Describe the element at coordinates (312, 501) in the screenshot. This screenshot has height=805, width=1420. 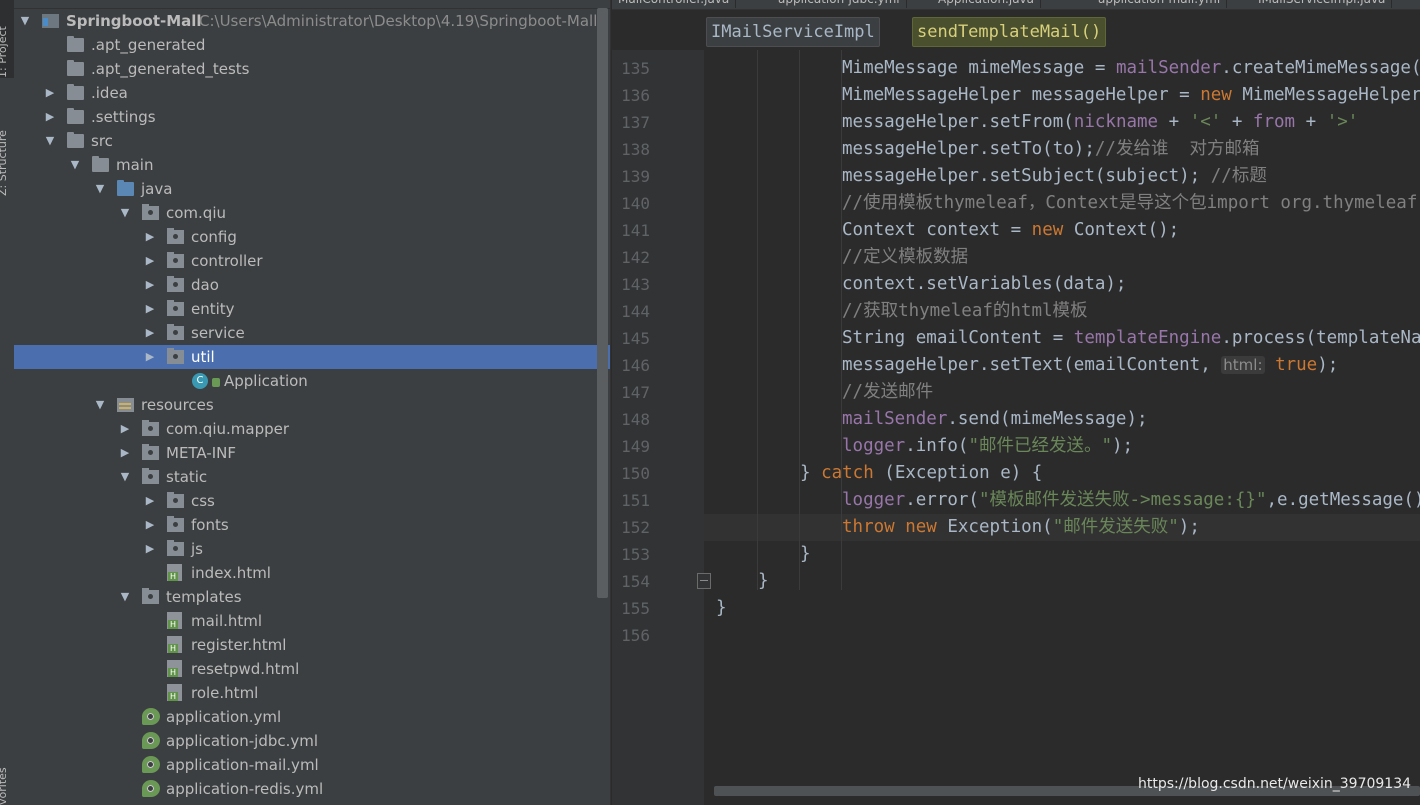
I see `tree-item: ▶ css` at that location.